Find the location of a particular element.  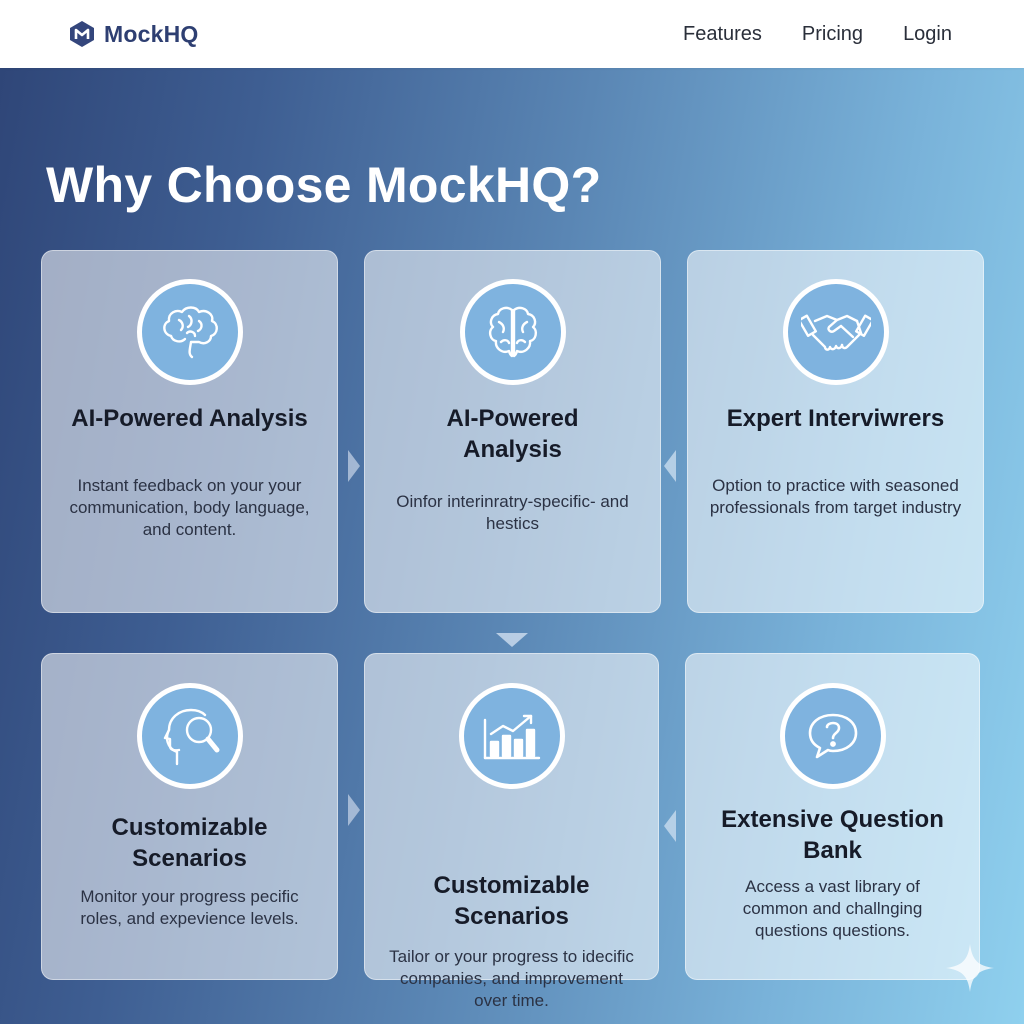

nav-links: Features Pricing Login is located at coordinates (817, 34).